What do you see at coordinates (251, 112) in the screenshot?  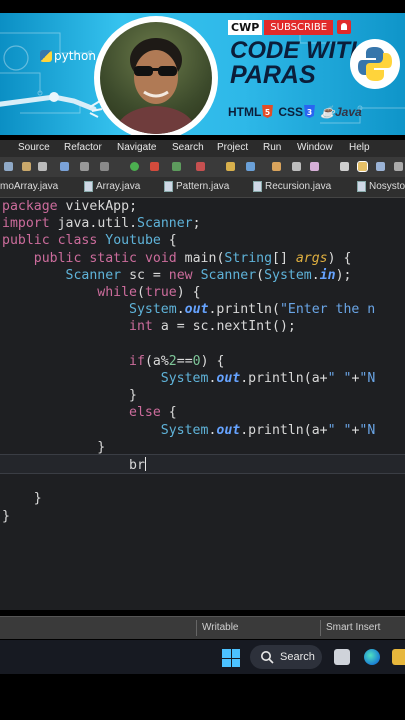 I see `html-tag: HTML 5` at bounding box center [251, 112].